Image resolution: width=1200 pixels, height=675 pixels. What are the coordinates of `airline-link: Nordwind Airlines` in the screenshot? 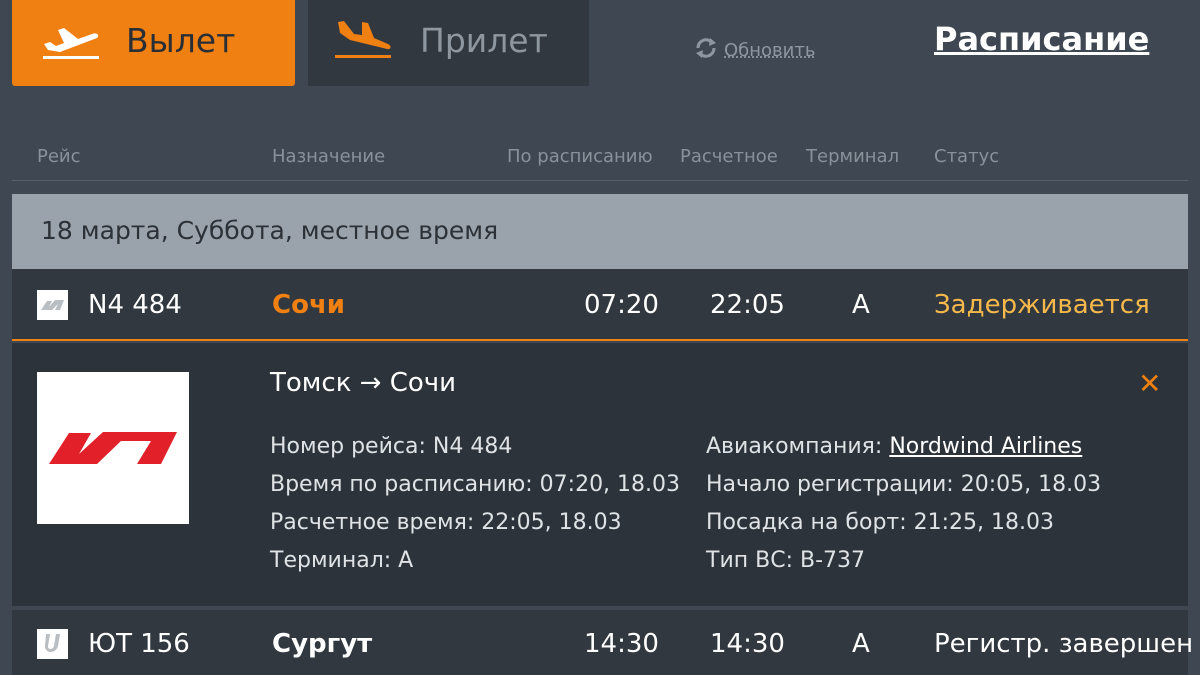 It's located at (985, 446).